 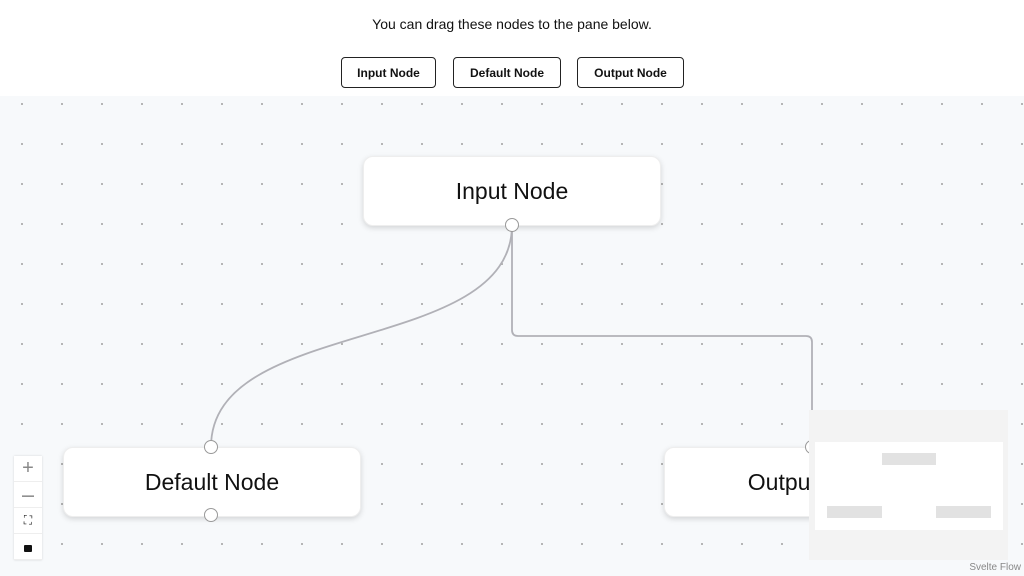 I want to click on target-handle, so click(x=211, y=447).